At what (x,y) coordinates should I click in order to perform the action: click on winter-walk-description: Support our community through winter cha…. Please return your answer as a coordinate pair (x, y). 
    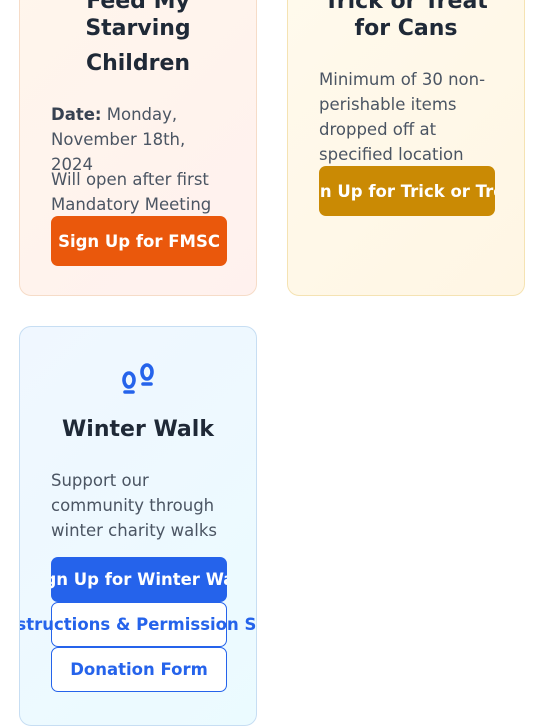
    Looking at the image, I should click on (134, 505).